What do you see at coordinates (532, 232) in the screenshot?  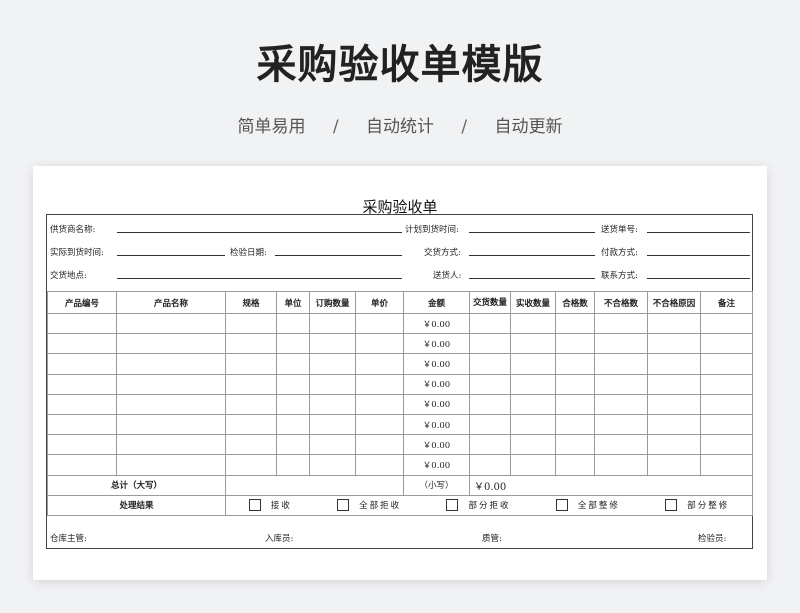 I see `planned-arrival-field` at bounding box center [532, 232].